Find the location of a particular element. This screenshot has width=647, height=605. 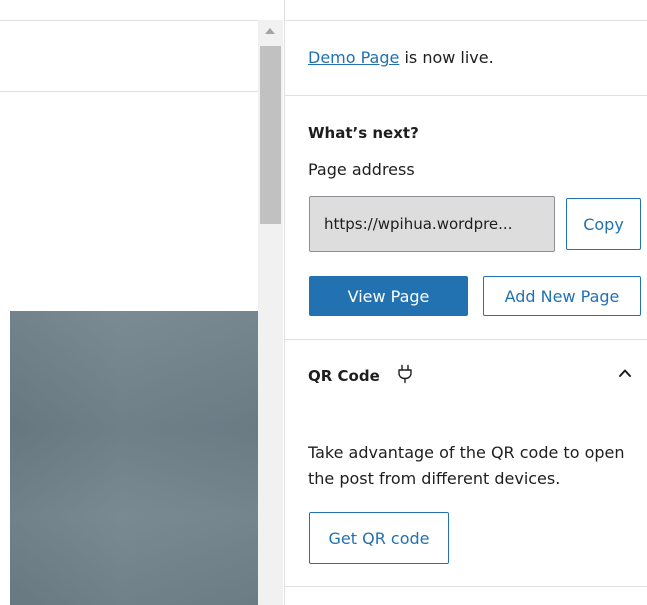

scroll-up-arrow-icon is located at coordinates (270, 31).